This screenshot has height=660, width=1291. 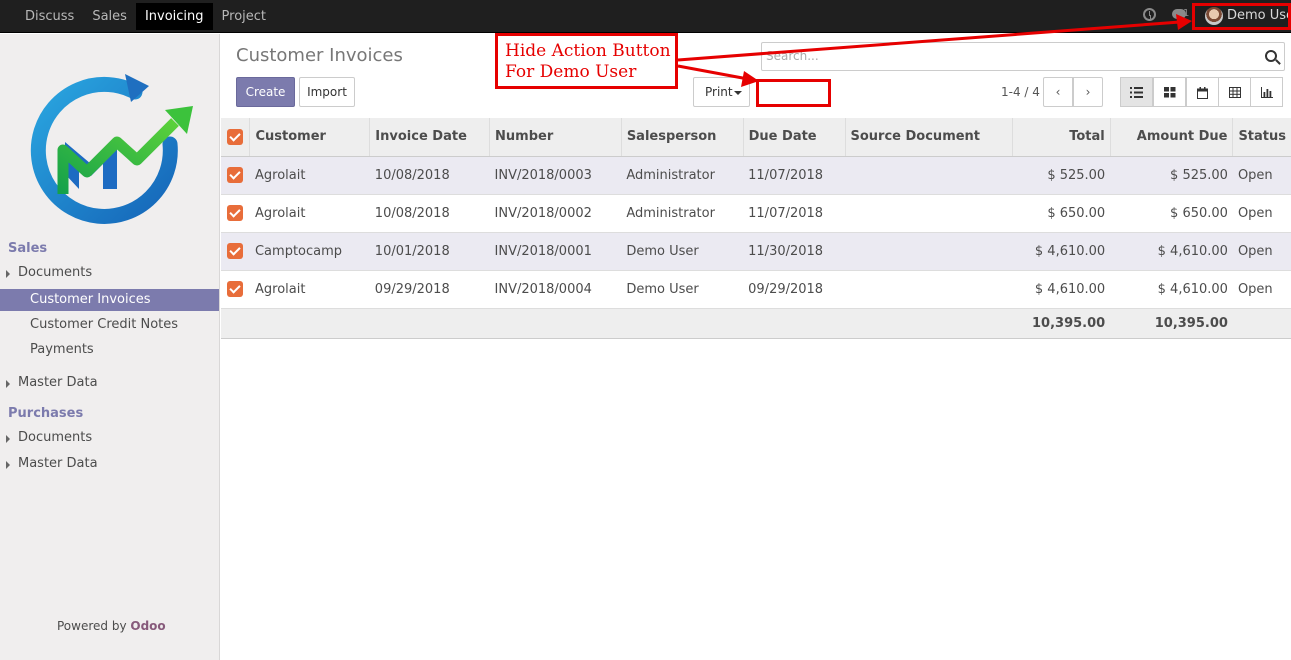 What do you see at coordinates (1088, 92) in the screenshot?
I see `pager-next-button: ›` at bounding box center [1088, 92].